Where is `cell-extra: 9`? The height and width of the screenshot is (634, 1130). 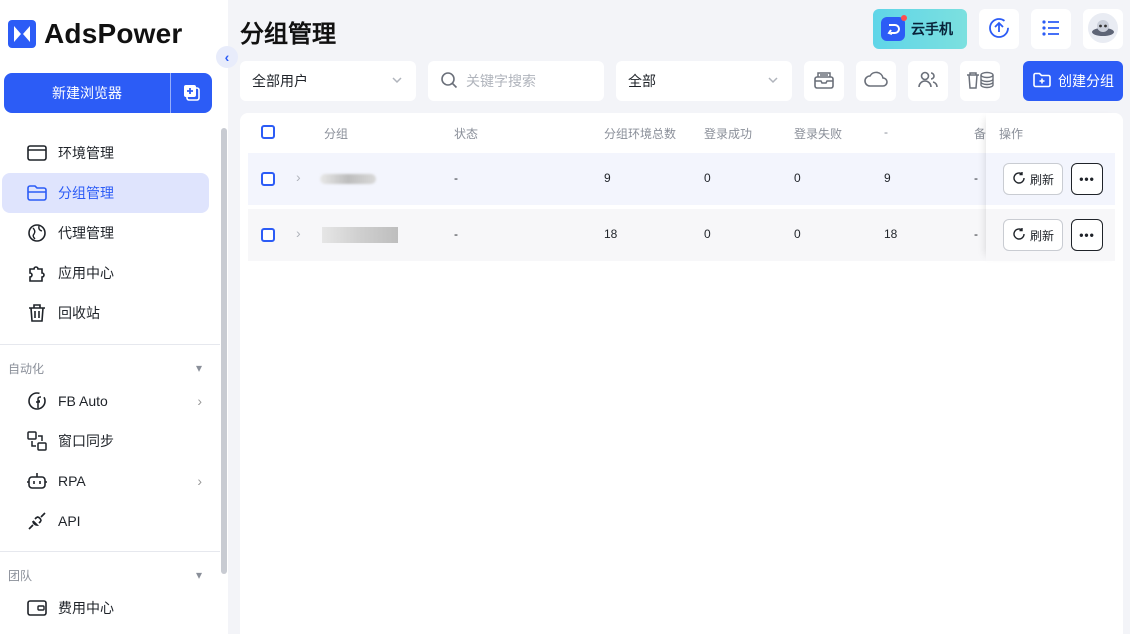 cell-extra: 9 is located at coordinates (887, 178).